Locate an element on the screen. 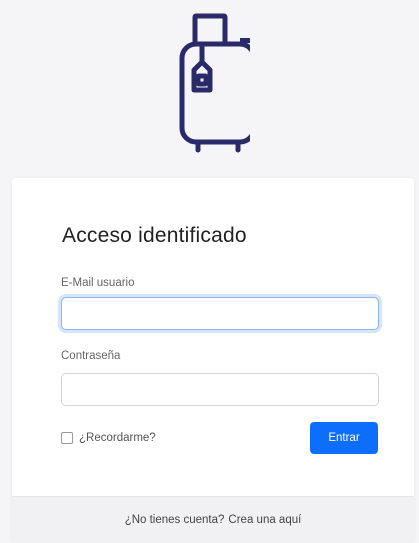 This screenshot has width=419, height=543. signup-link: Crea una aquí is located at coordinates (264, 520).